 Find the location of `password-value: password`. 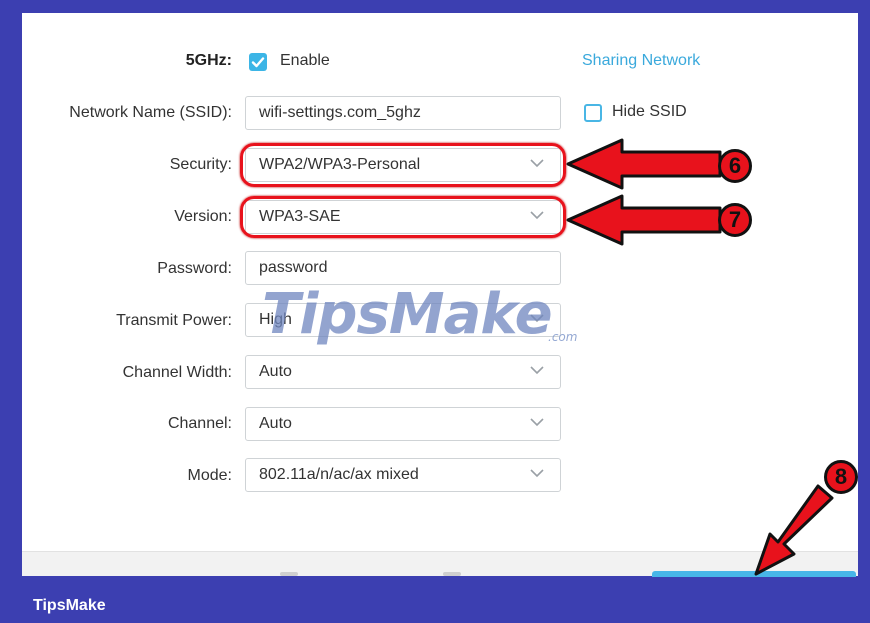

password-value: password is located at coordinates (293, 267).